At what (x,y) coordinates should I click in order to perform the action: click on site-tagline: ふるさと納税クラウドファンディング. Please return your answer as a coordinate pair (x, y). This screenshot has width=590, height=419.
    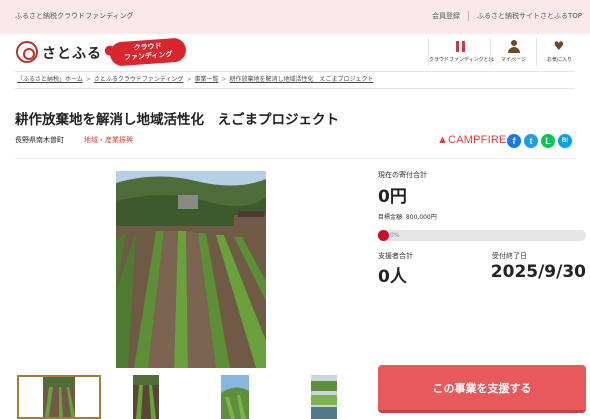
    Looking at the image, I should click on (74, 16).